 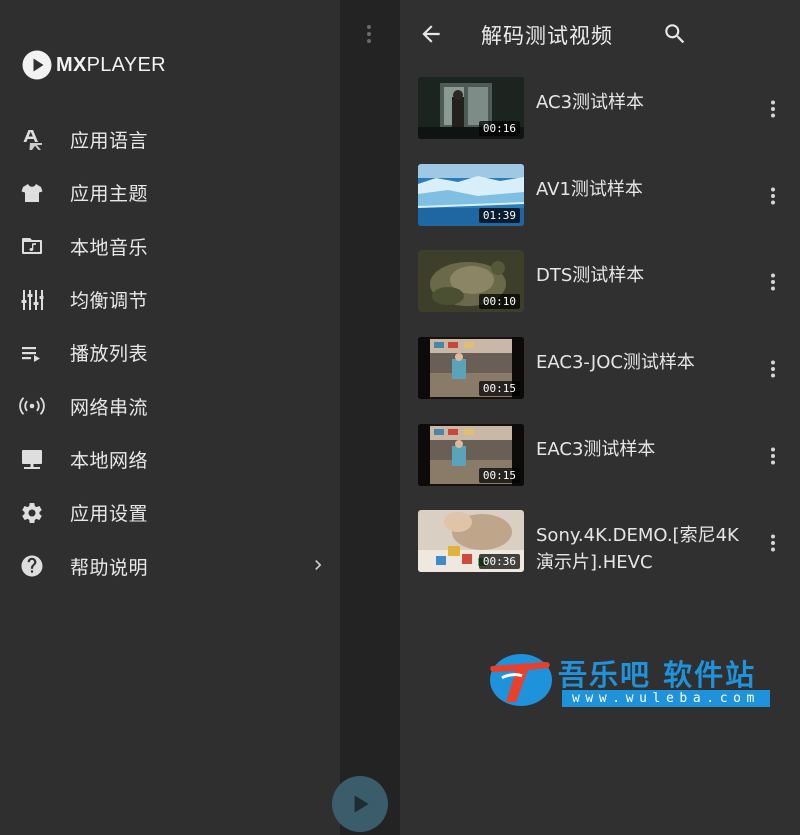 What do you see at coordinates (32, 566) in the screenshot?
I see `help-icon` at bounding box center [32, 566].